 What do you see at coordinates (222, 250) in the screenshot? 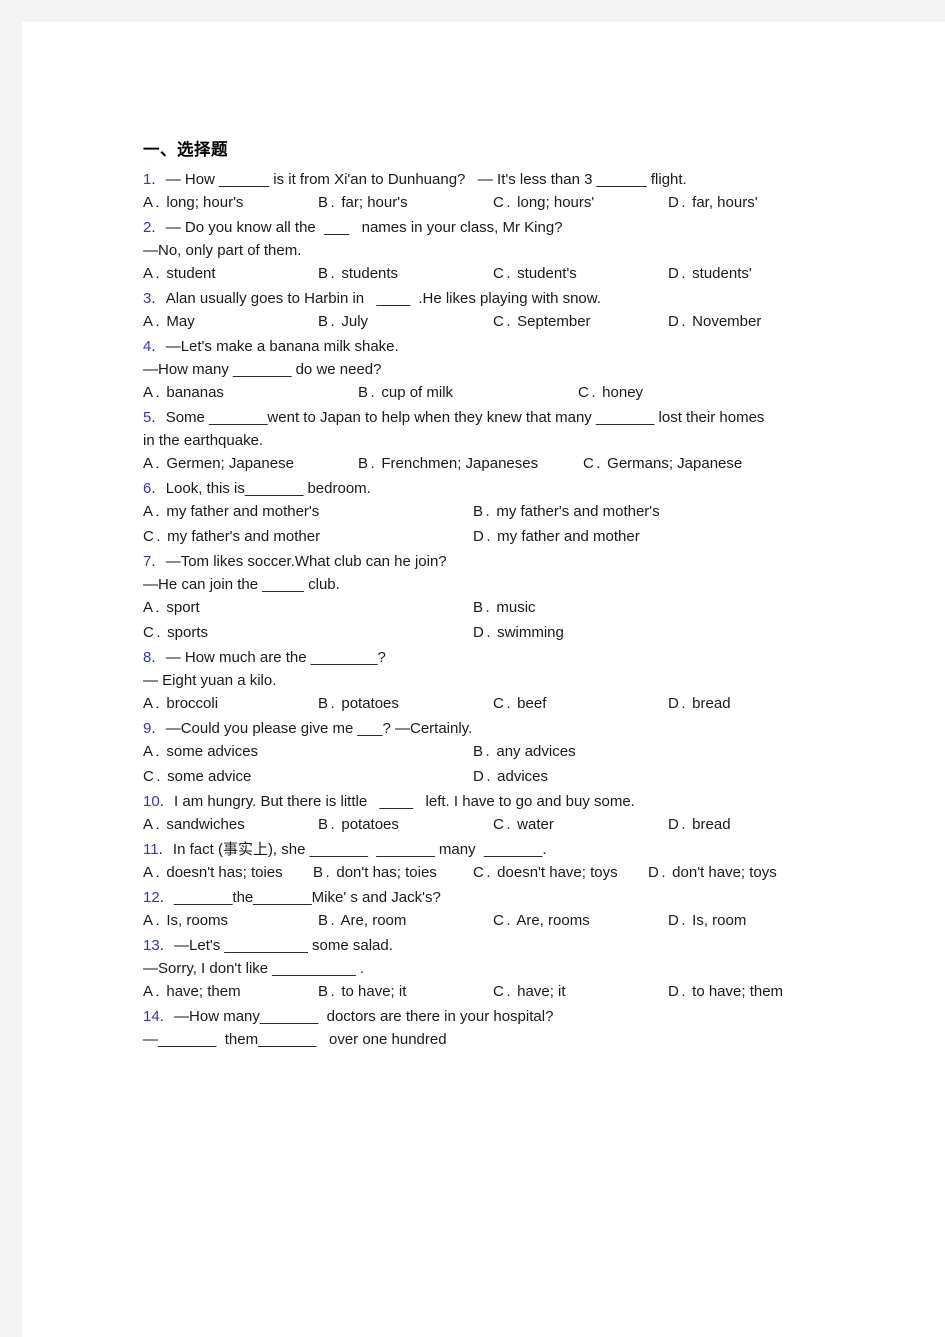
I see `question-stem-text: —No, only part of them.` at bounding box center [222, 250].